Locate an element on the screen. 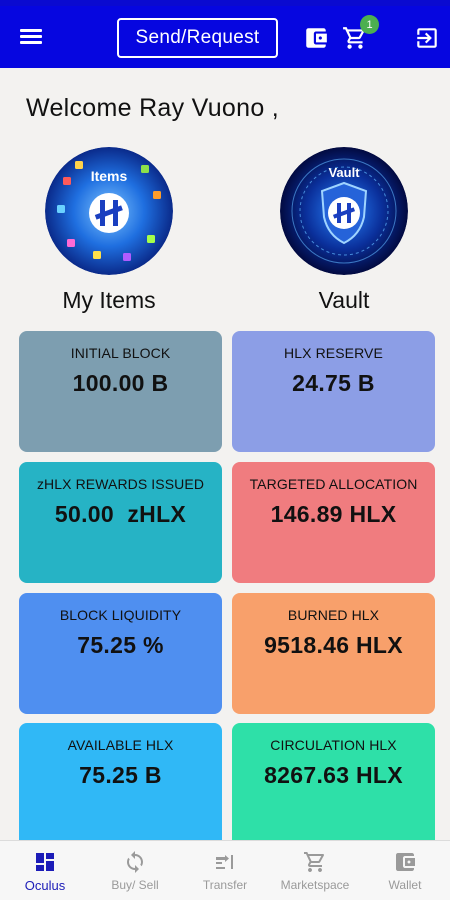 The height and width of the screenshot is (900, 450). my-items-label: My Items is located at coordinates (109, 300).